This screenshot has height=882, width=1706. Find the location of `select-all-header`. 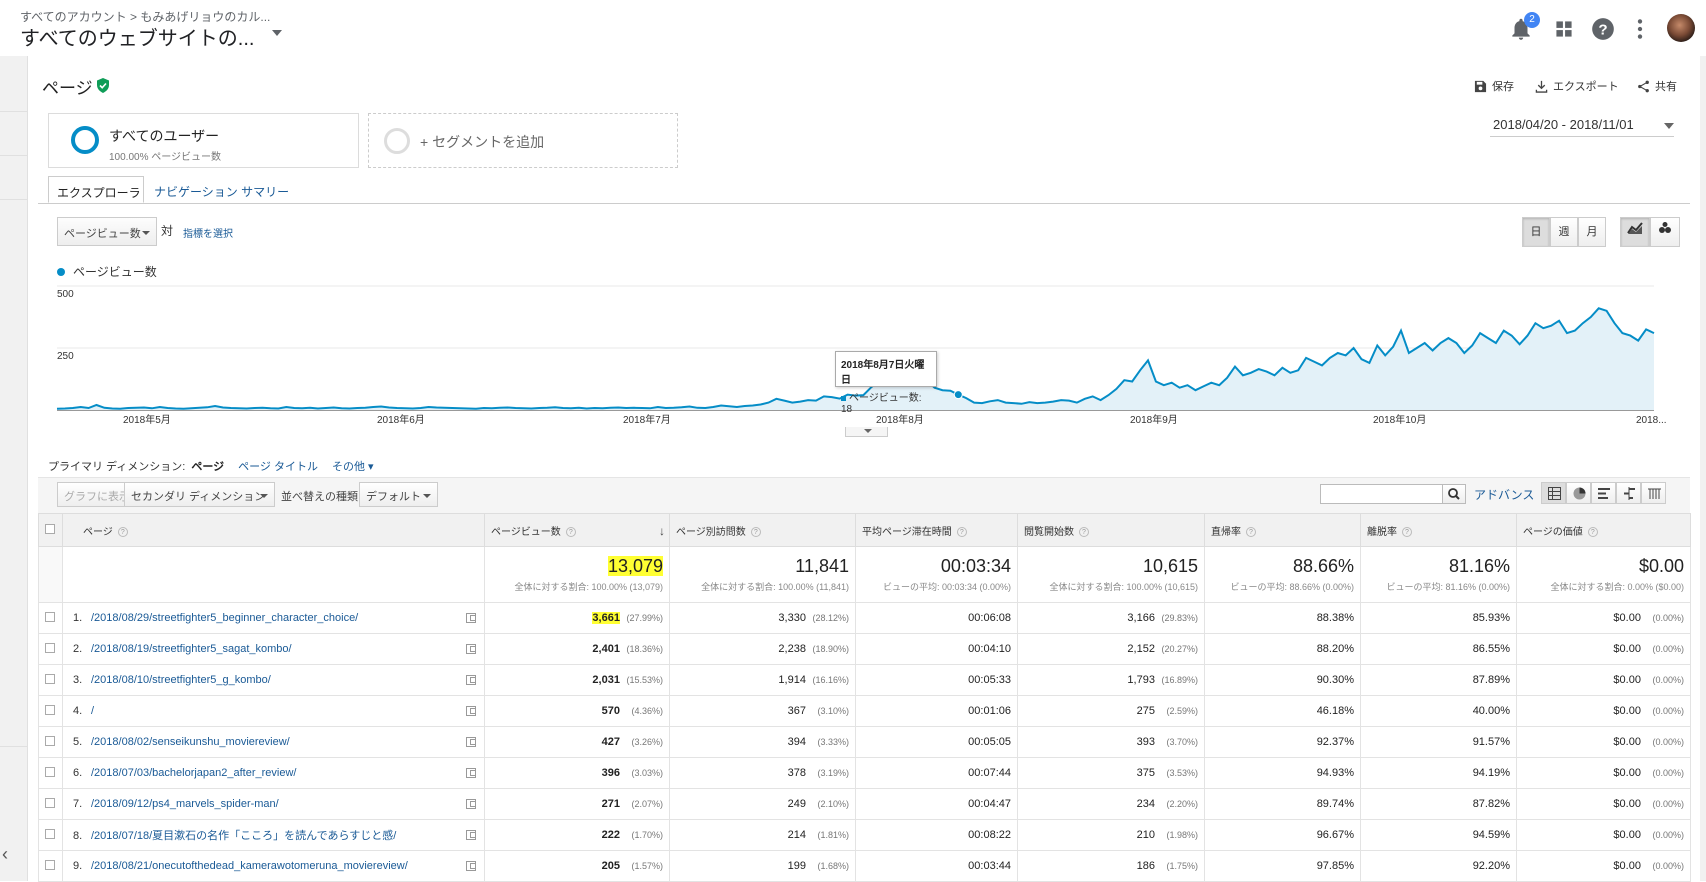

select-all-header is located at coordinates (50, 530).